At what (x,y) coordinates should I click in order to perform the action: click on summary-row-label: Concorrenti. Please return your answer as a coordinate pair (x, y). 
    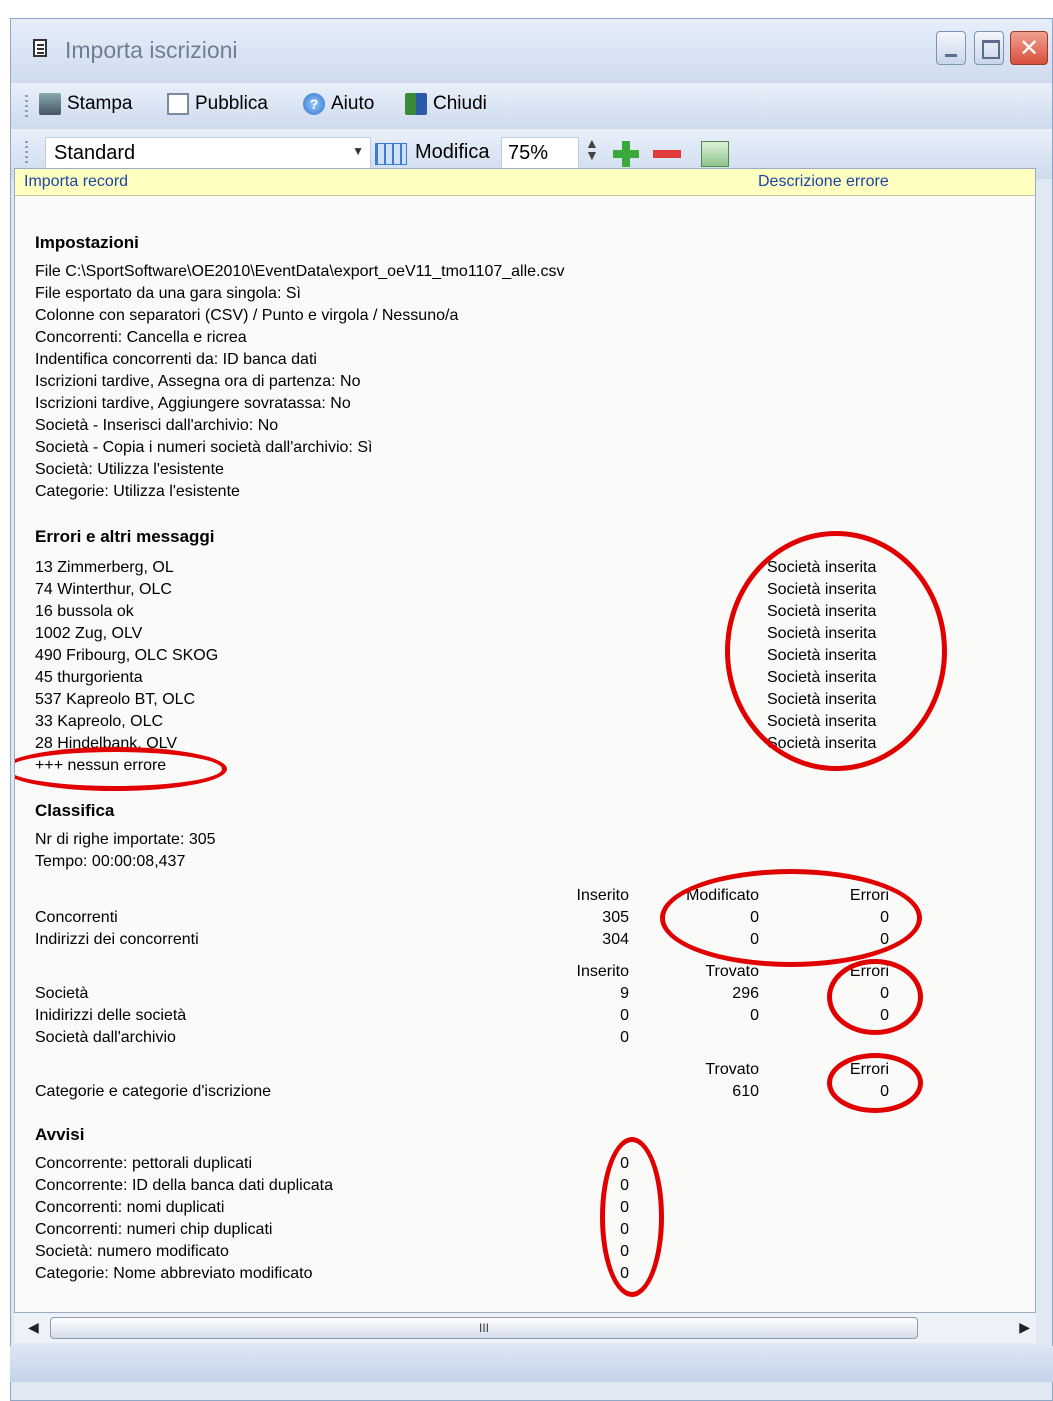
    Looking at the image, I should click on (76, 917).